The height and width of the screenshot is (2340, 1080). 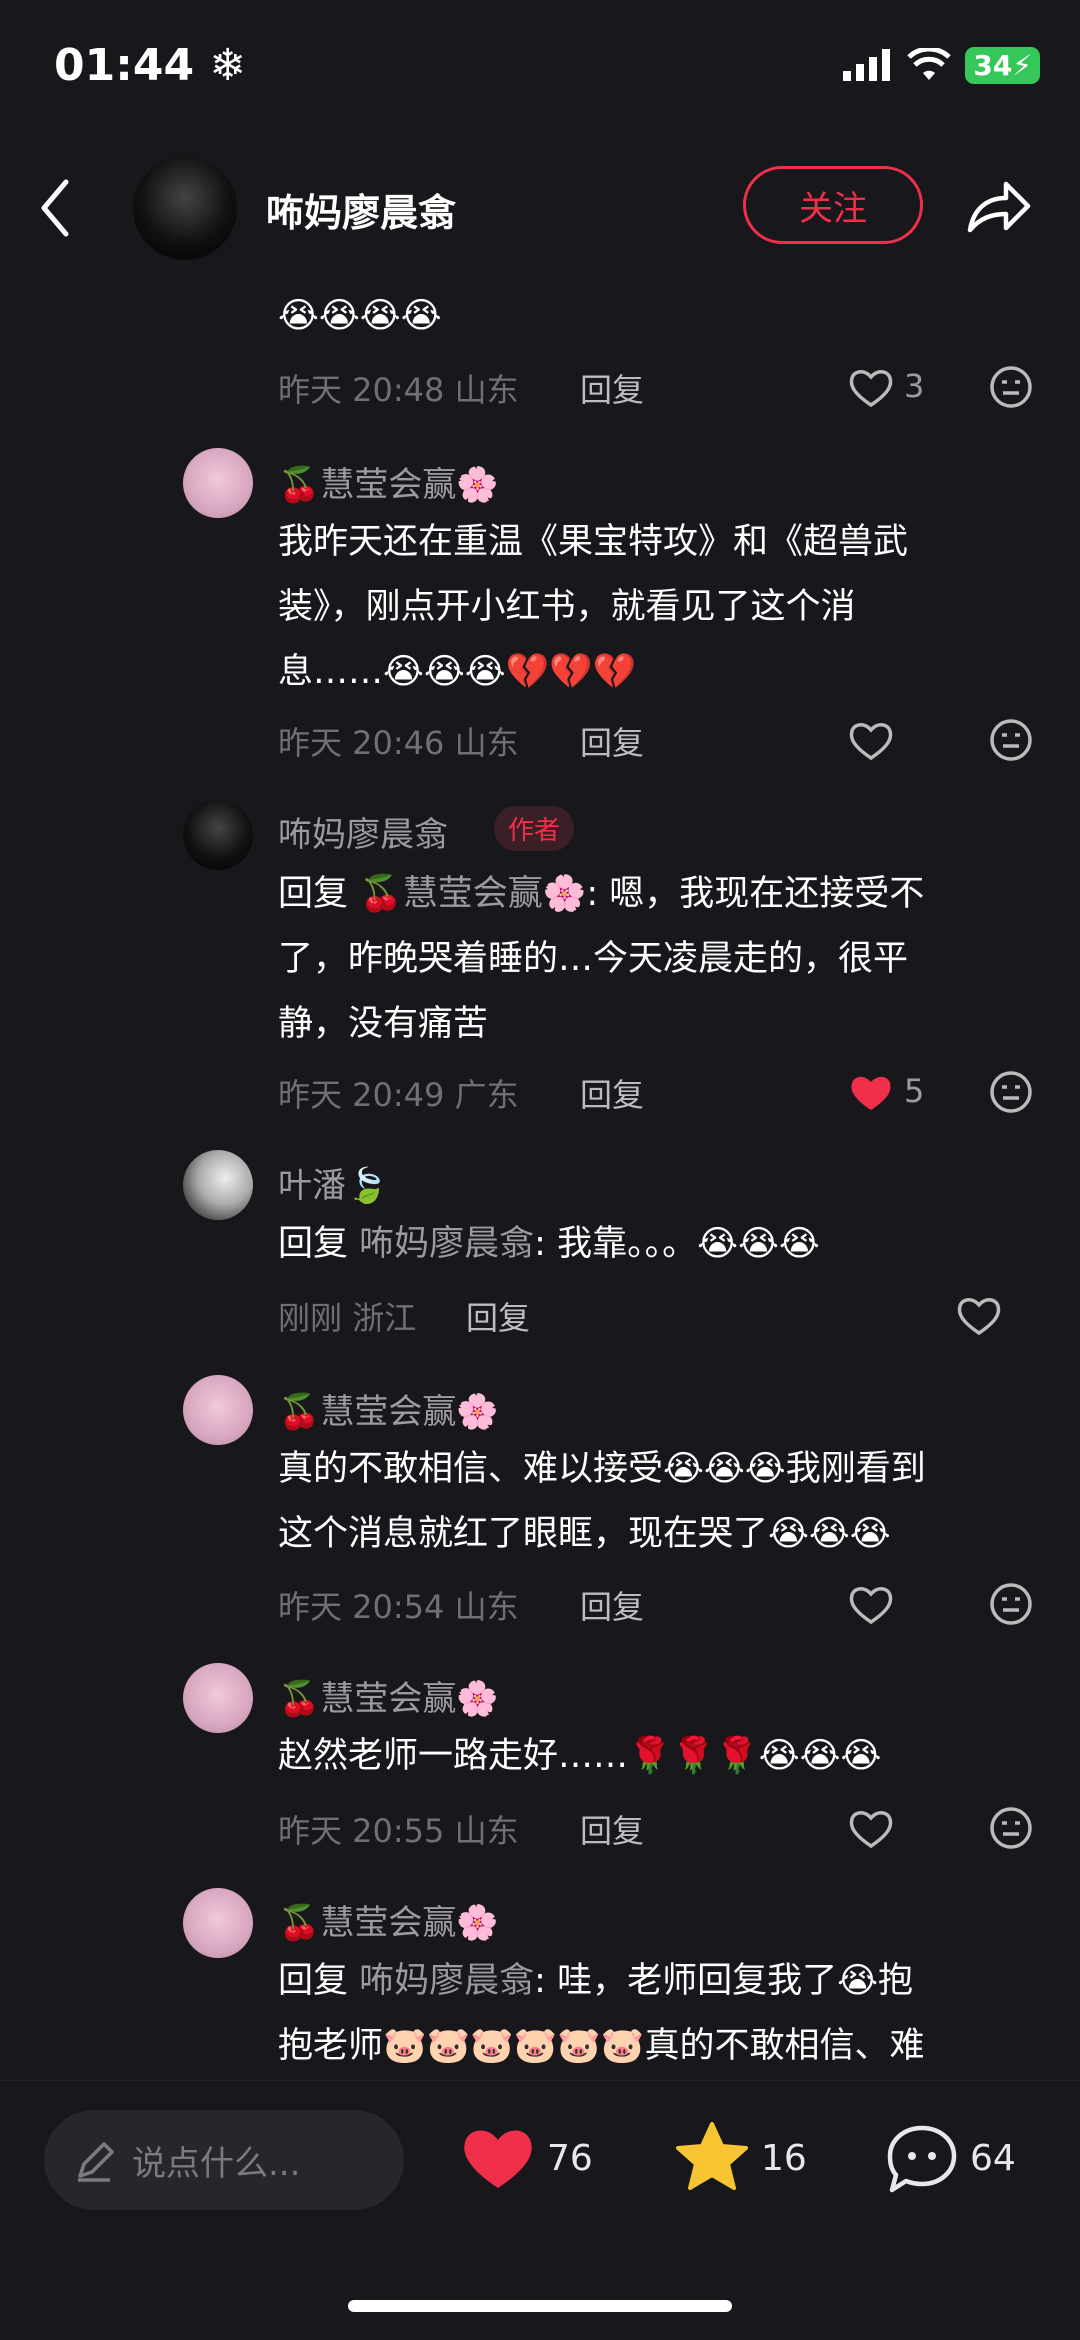 What do you see at coordinates (360, 316) in the screenshot?
I see `comment-body: 😭😭😭😭` at bounding box center [360, 316].